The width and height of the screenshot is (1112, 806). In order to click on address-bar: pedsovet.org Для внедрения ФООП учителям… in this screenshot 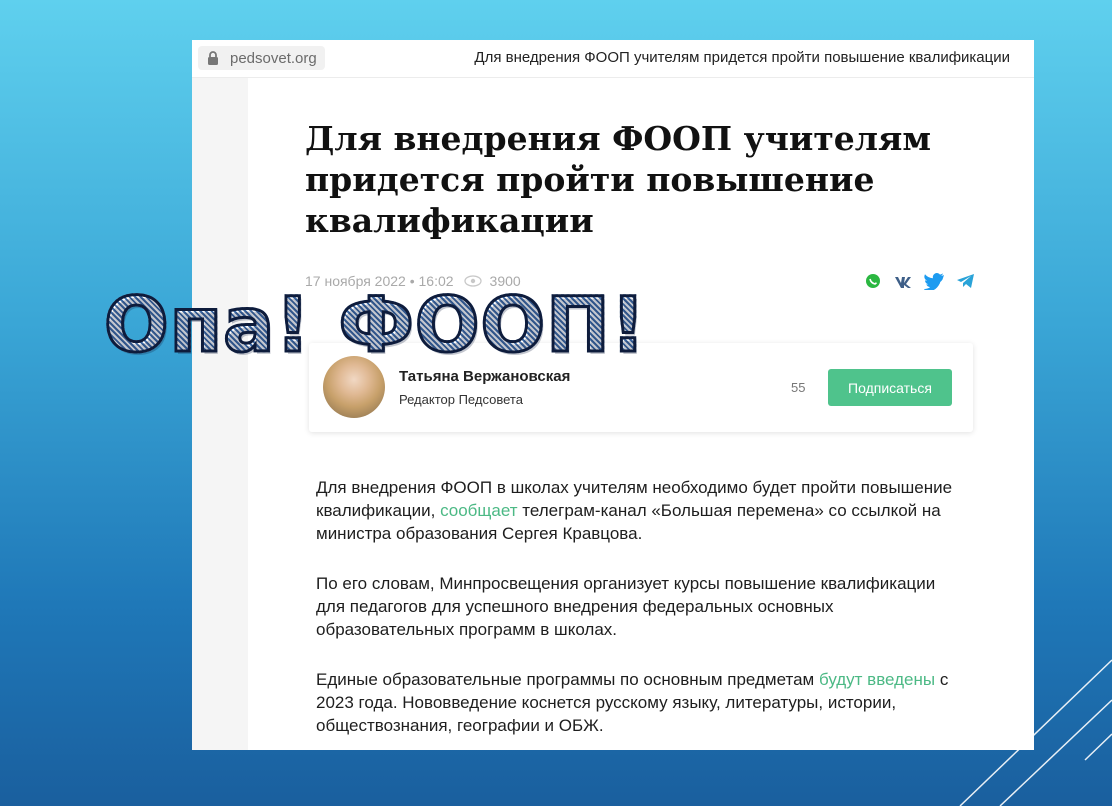, I will do `click(613, 59)`.